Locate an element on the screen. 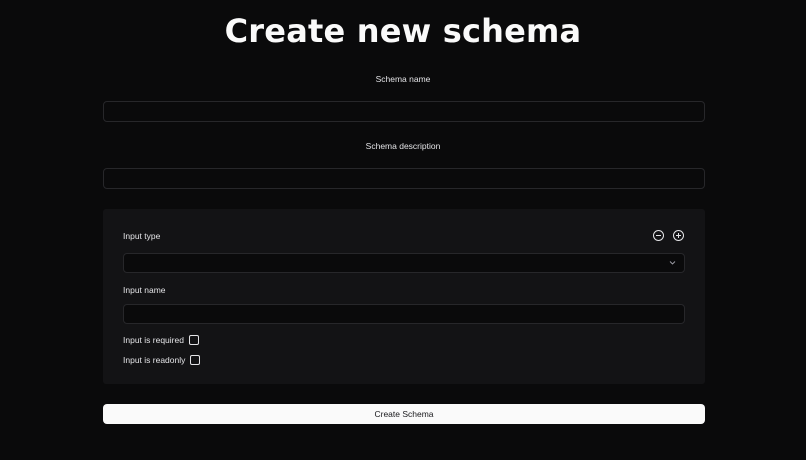  minus-circle-icon is located at coordinates (658, 235).